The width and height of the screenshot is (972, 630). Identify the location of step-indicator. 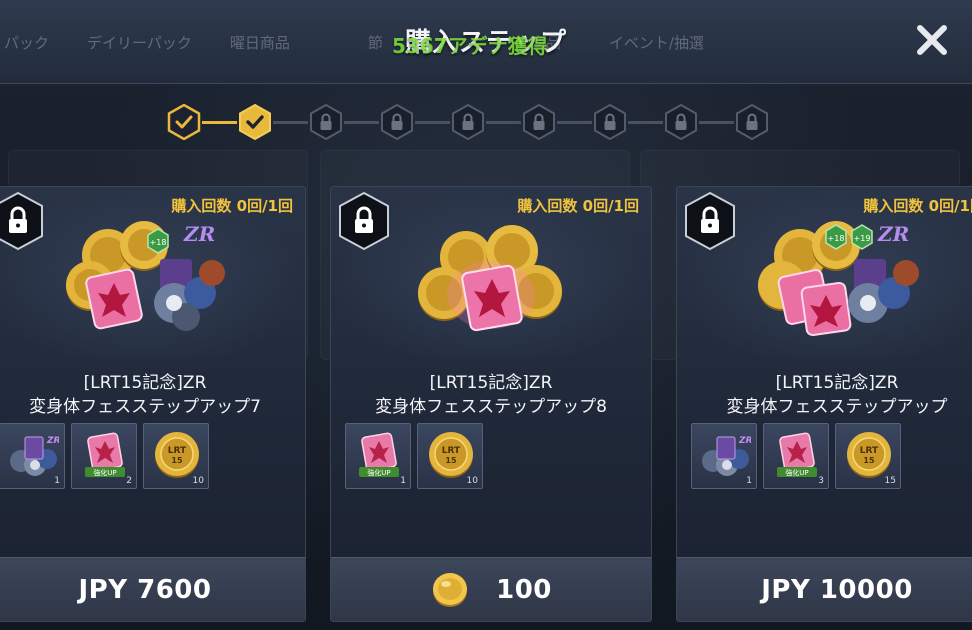
(470, 122).